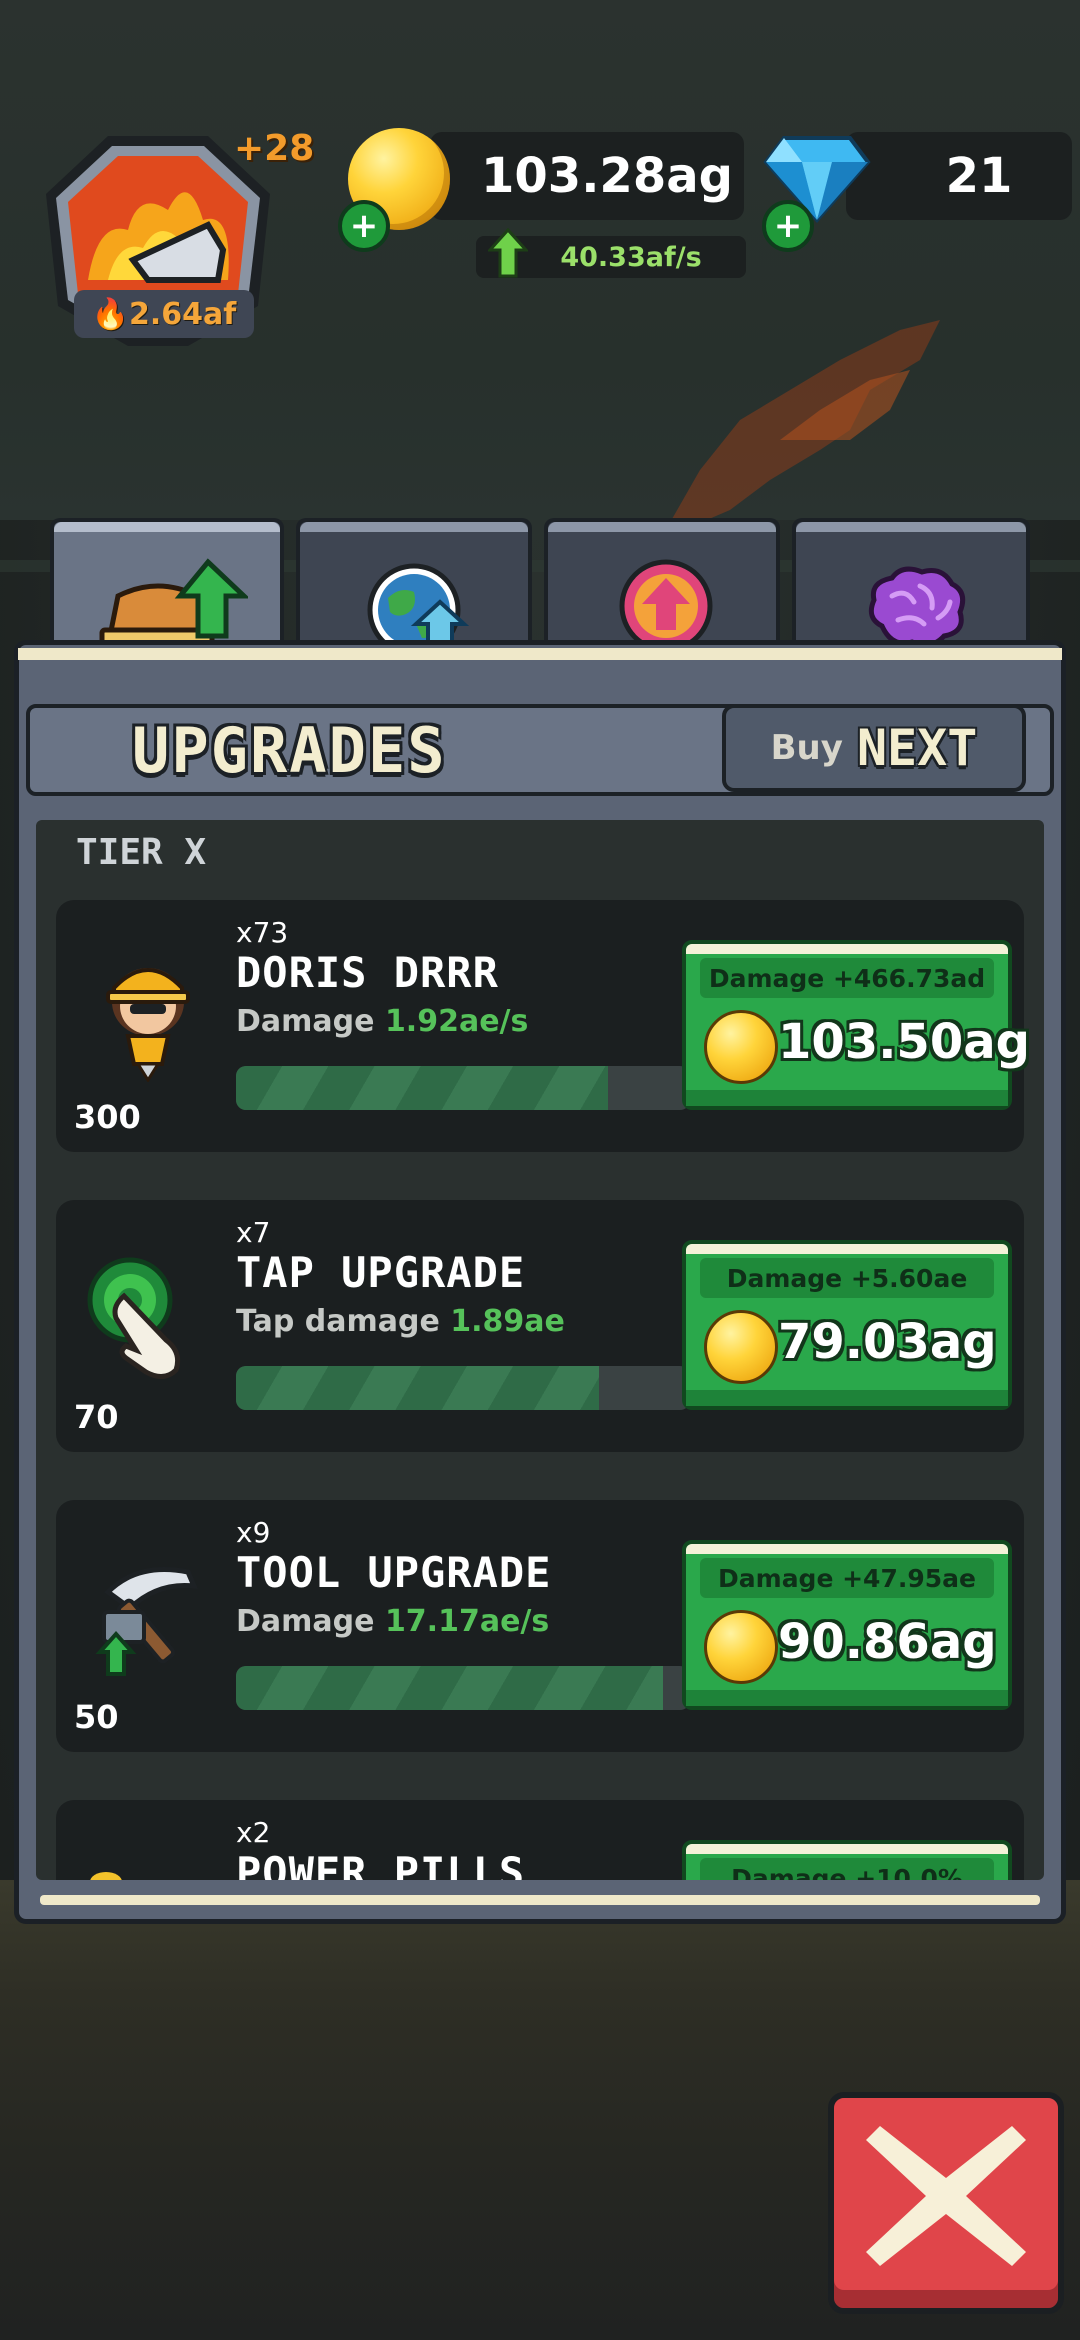 This screenshot has height=2340, width=1080. Describe the element at coordinates (904, 1042) in the screenshot. I see `upgrade-price: 103.50ag` at that location.